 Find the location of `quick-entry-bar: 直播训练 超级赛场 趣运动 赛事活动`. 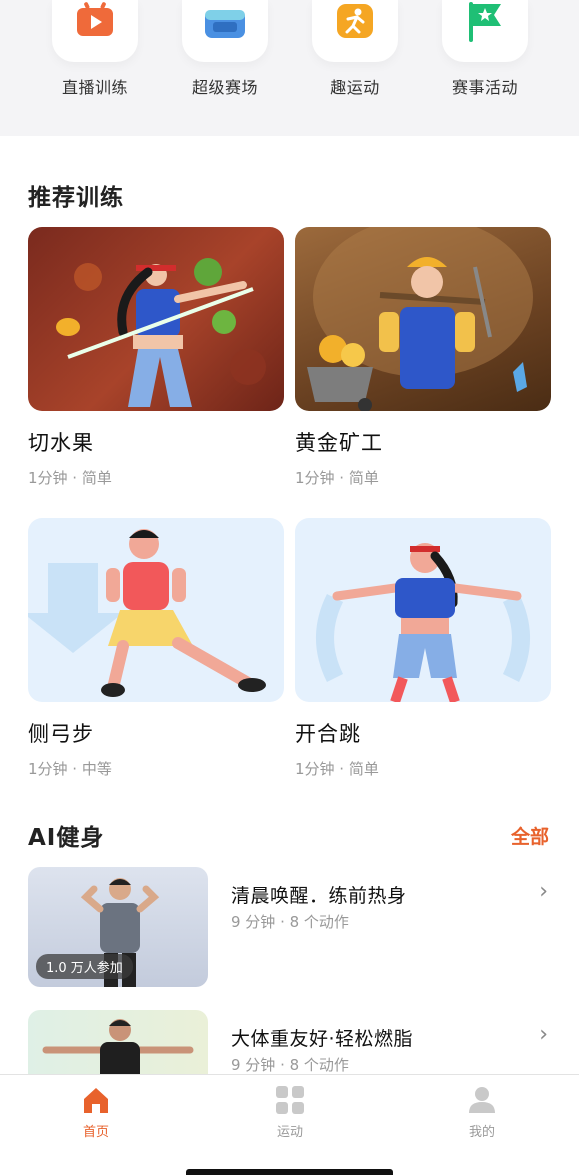

quick-entry-bar: 直播训练 超级赛场 趣运动 赛事活动 is located at coordinates (289, 68).